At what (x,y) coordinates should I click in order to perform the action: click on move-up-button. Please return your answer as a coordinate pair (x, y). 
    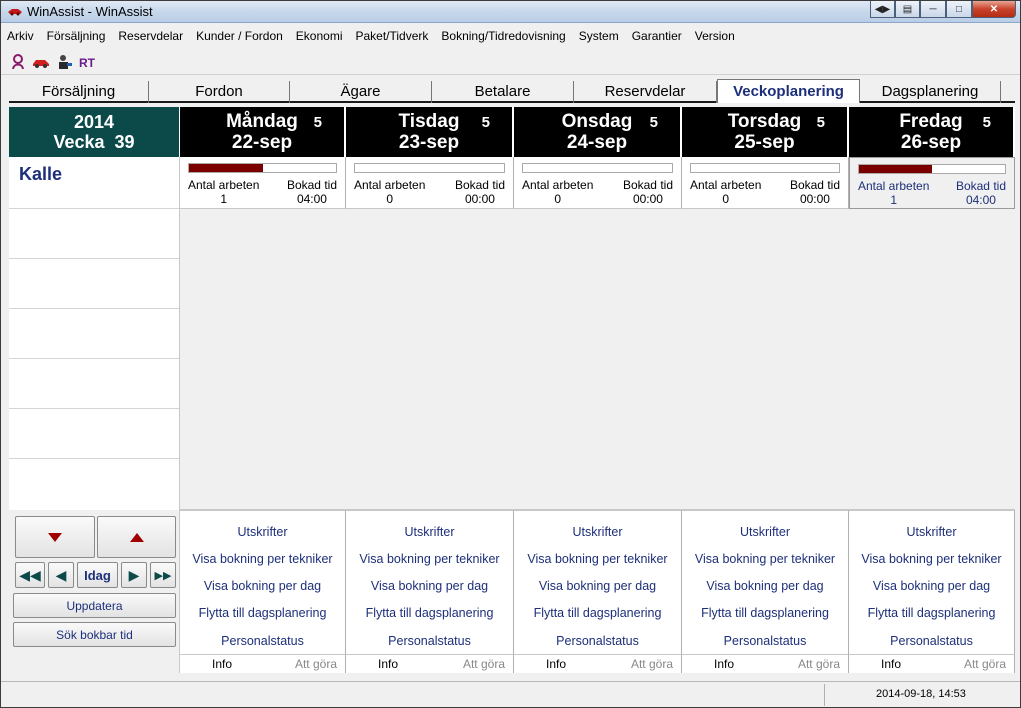
    Looking at the image, I should click on (136, 537).